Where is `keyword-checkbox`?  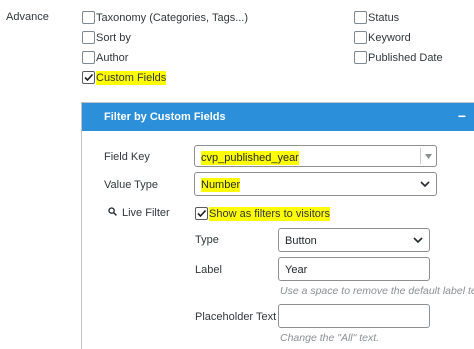 keyword-checkbox is located at coordinates (360, 37).